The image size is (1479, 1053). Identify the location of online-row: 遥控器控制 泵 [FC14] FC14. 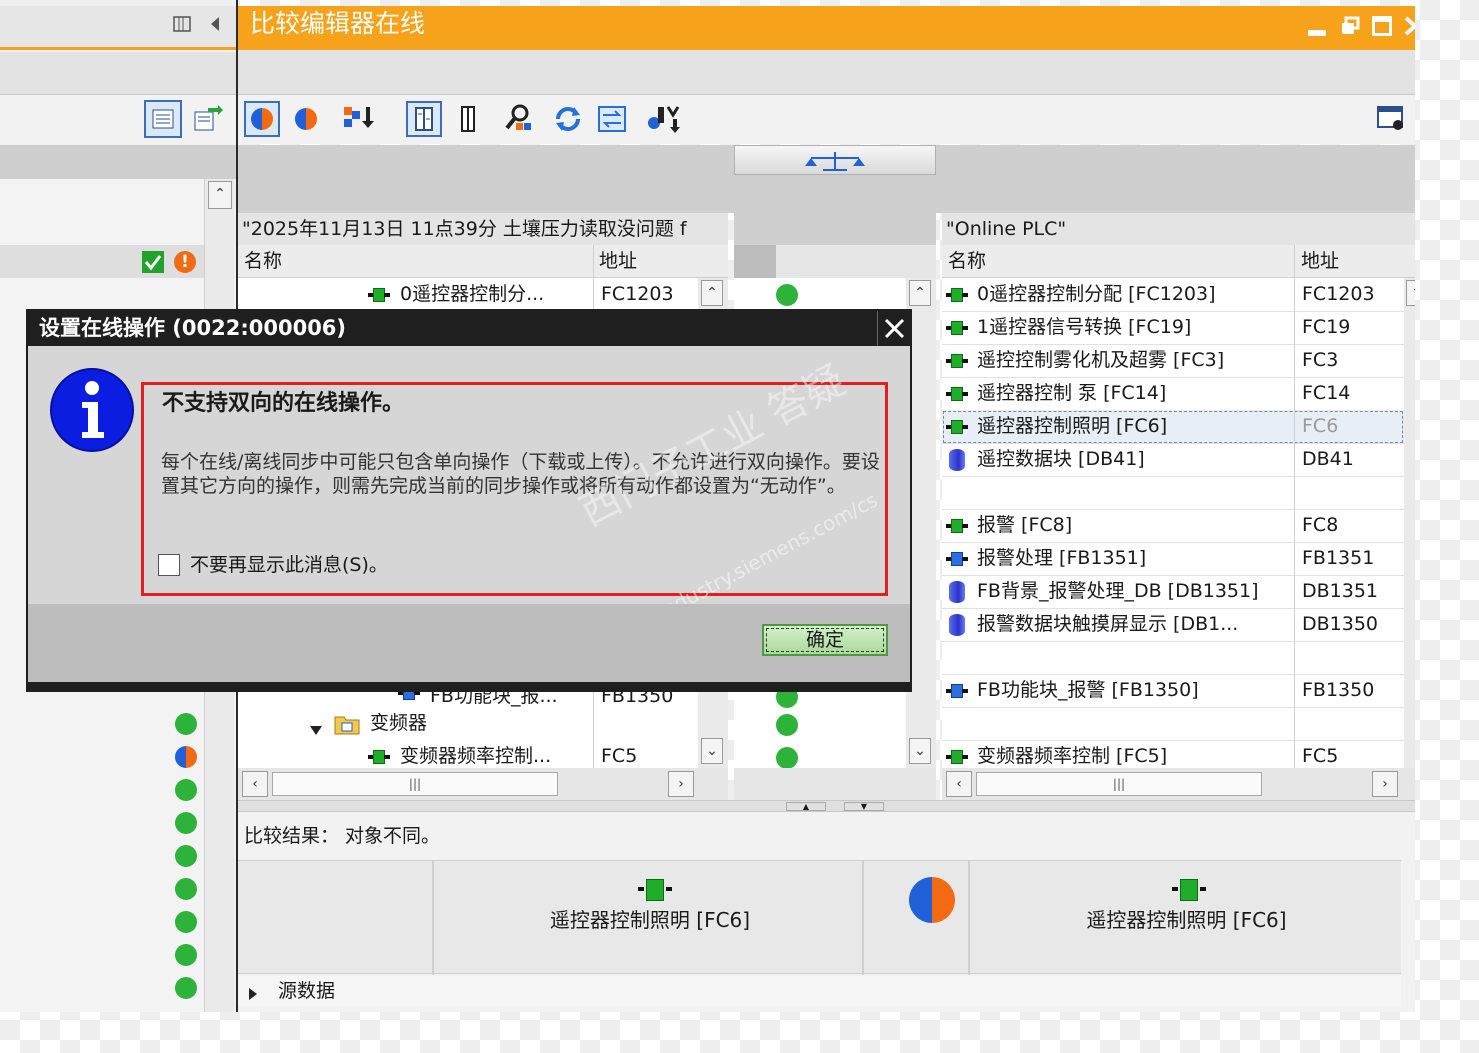
(1173, 394).